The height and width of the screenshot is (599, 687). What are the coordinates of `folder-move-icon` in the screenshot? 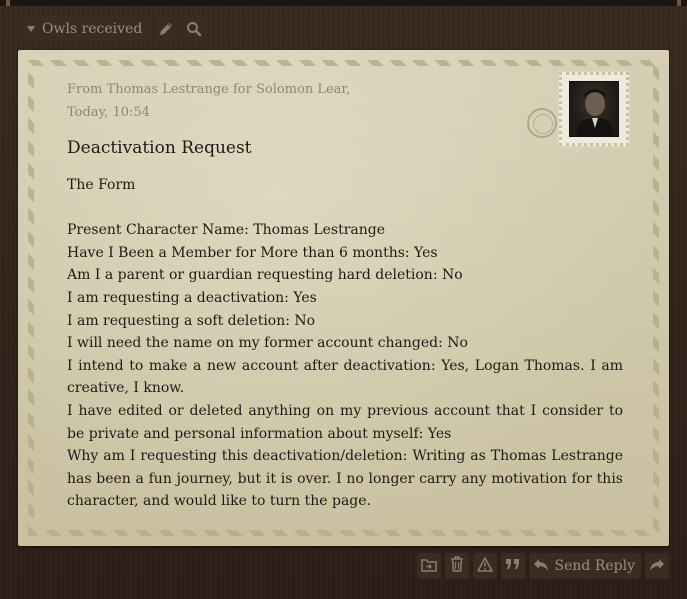 It's located at (428, 566).